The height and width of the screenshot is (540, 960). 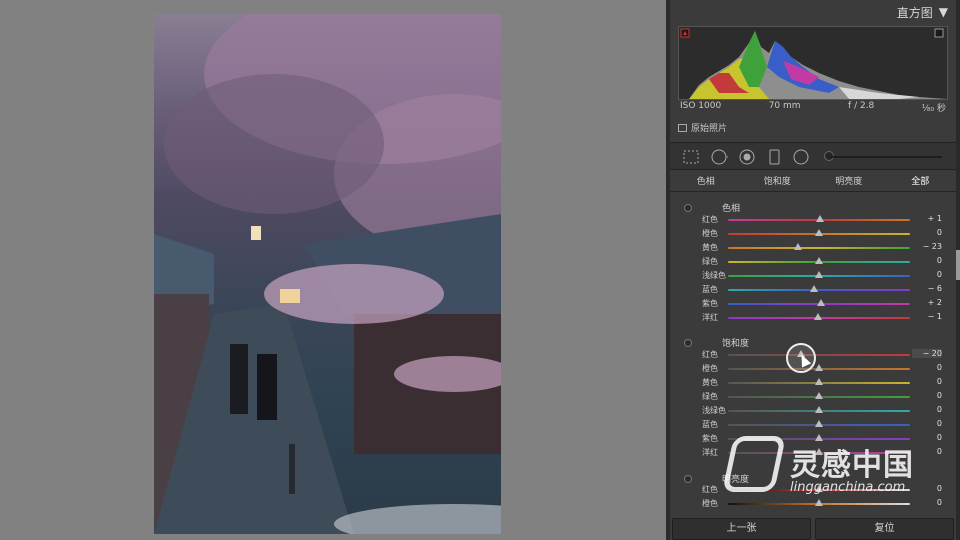 I want to click on hue-slider-row: 绿色 0, so click(x=813, y=262).